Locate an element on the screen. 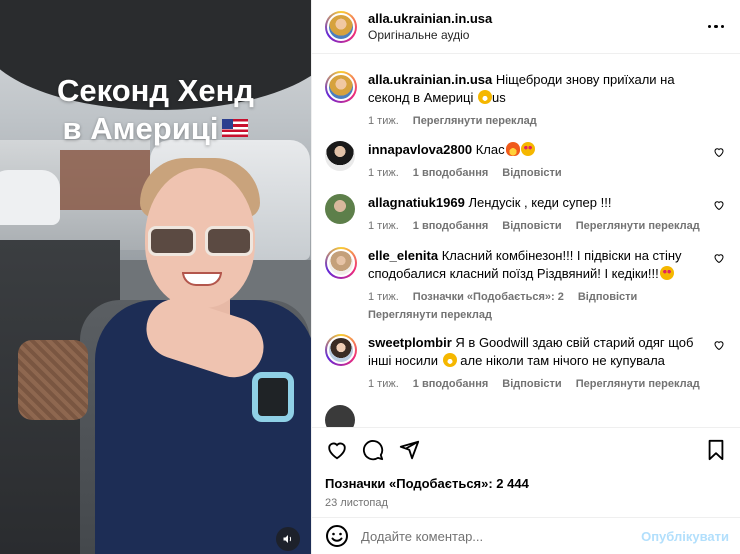 The width and height of the screenshot is (740, 554). emoji-picker-icon is located at coordinates (337, 536).